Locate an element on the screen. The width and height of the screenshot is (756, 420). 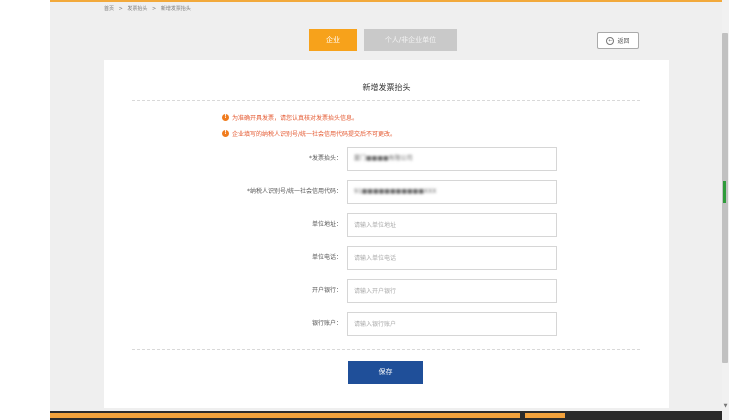
notice-text: 为准确开具发票，请您认真核对发票抬头信息。 is located at coordinates (295, 118).